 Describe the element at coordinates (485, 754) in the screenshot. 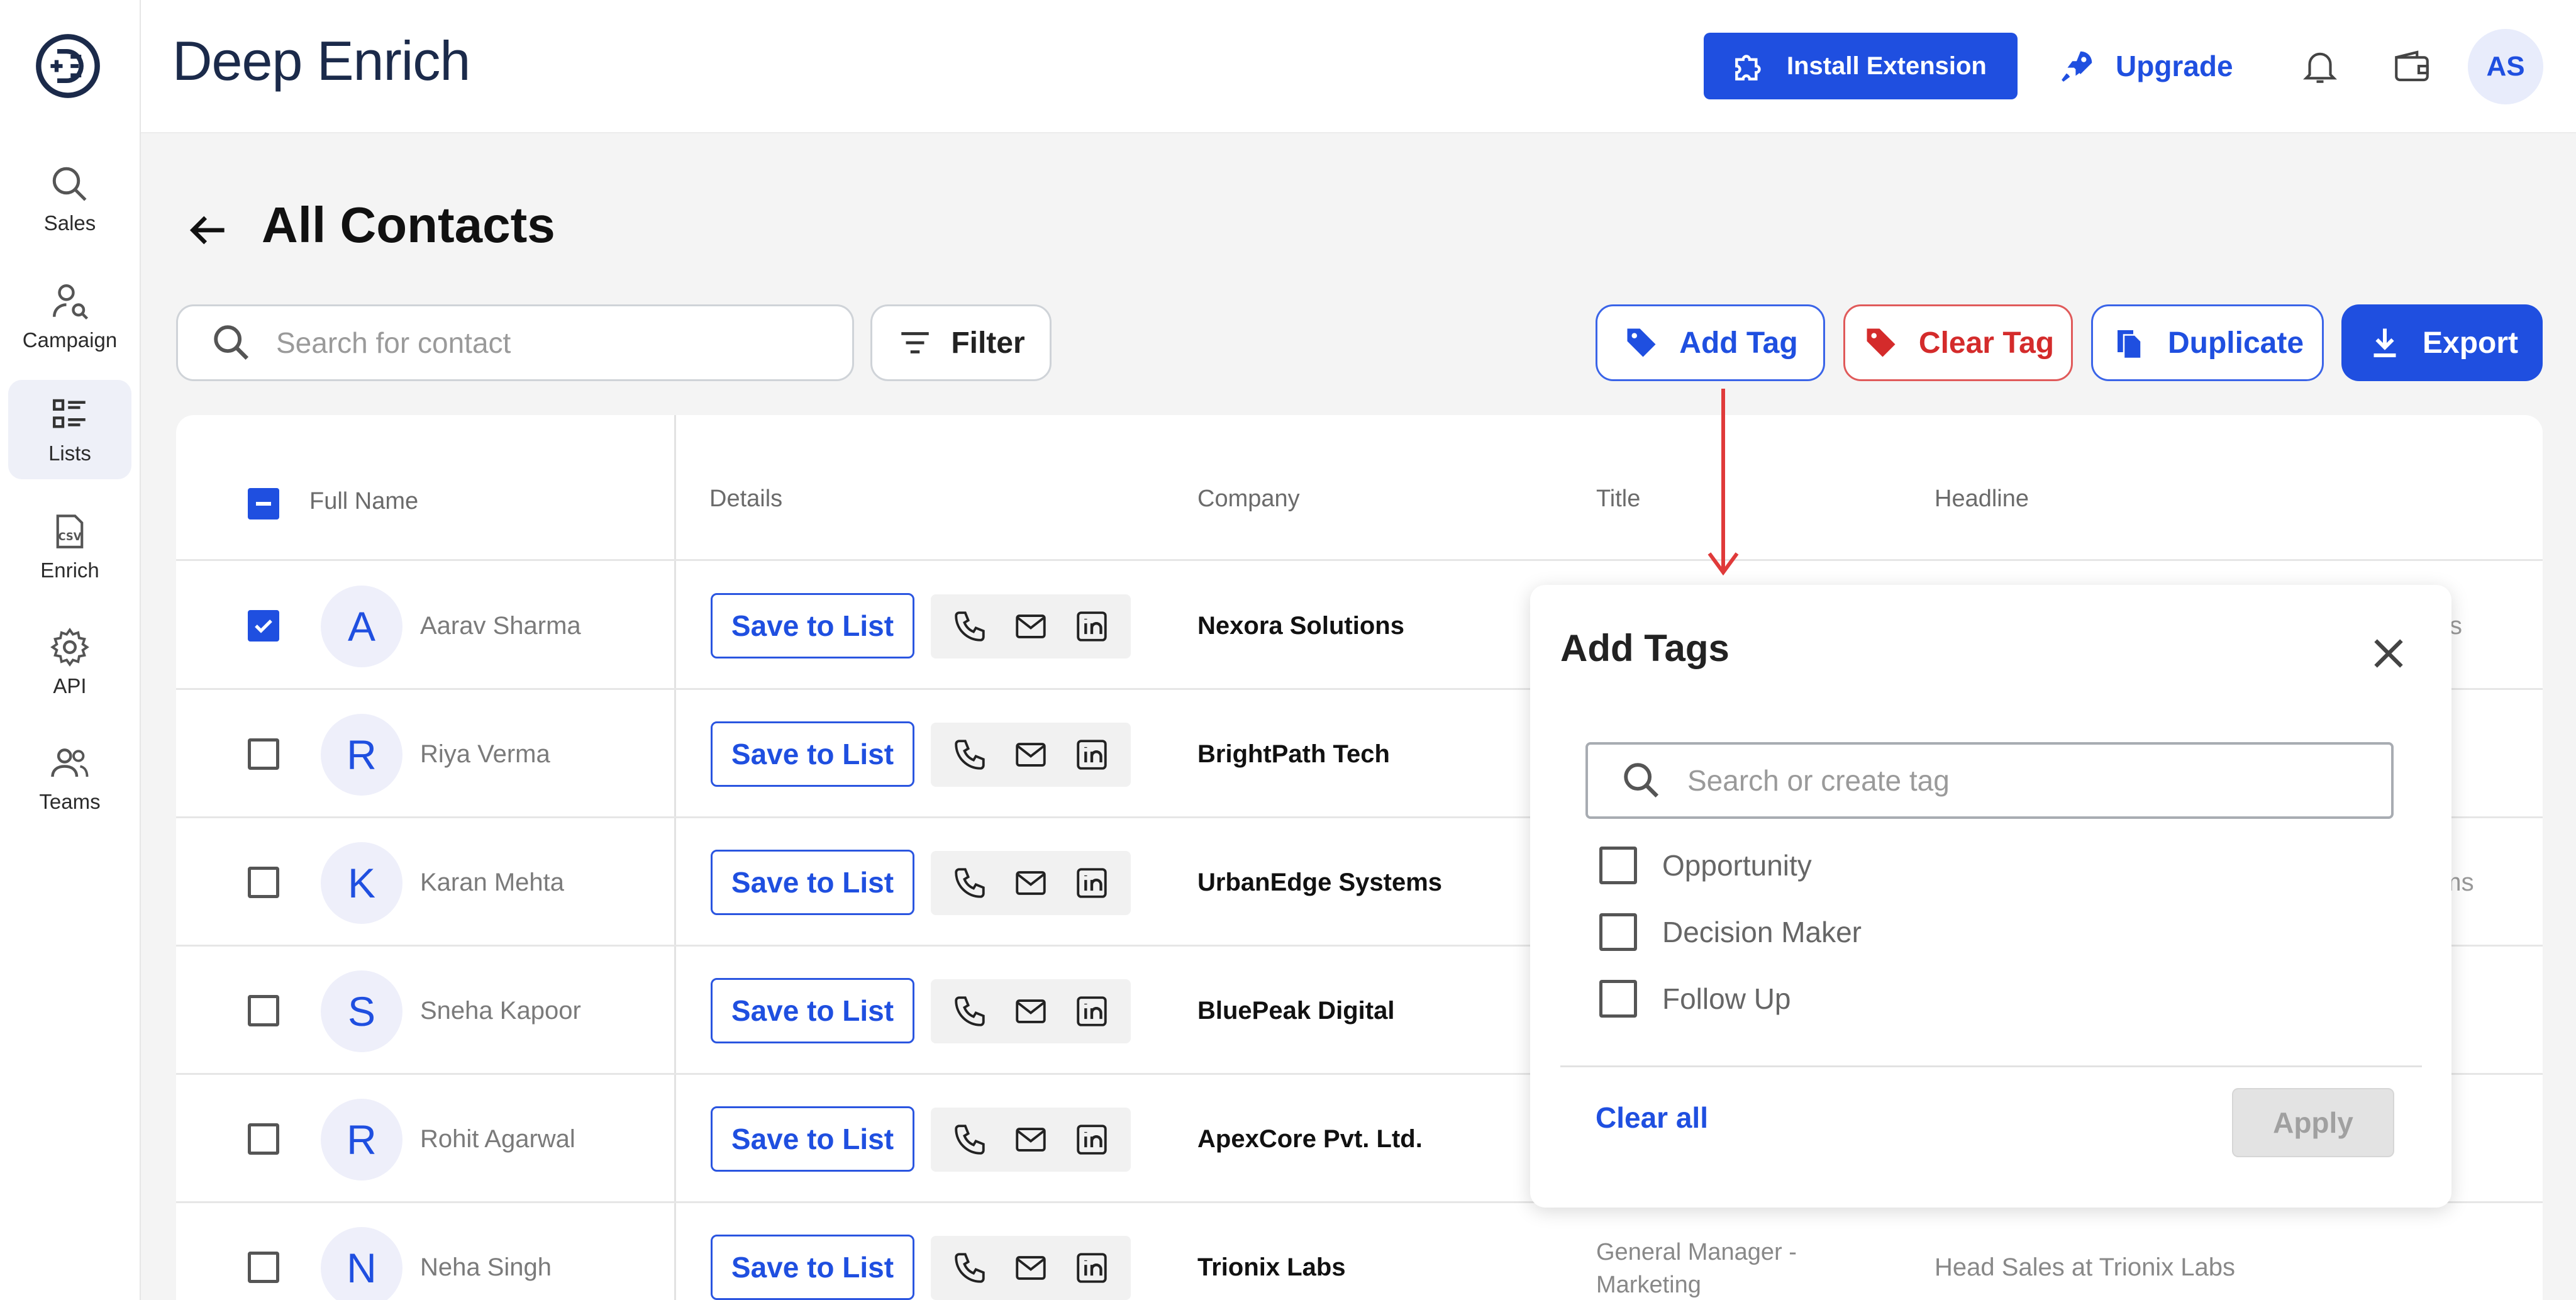

I see `contact-name: Riya Verma` at that location.